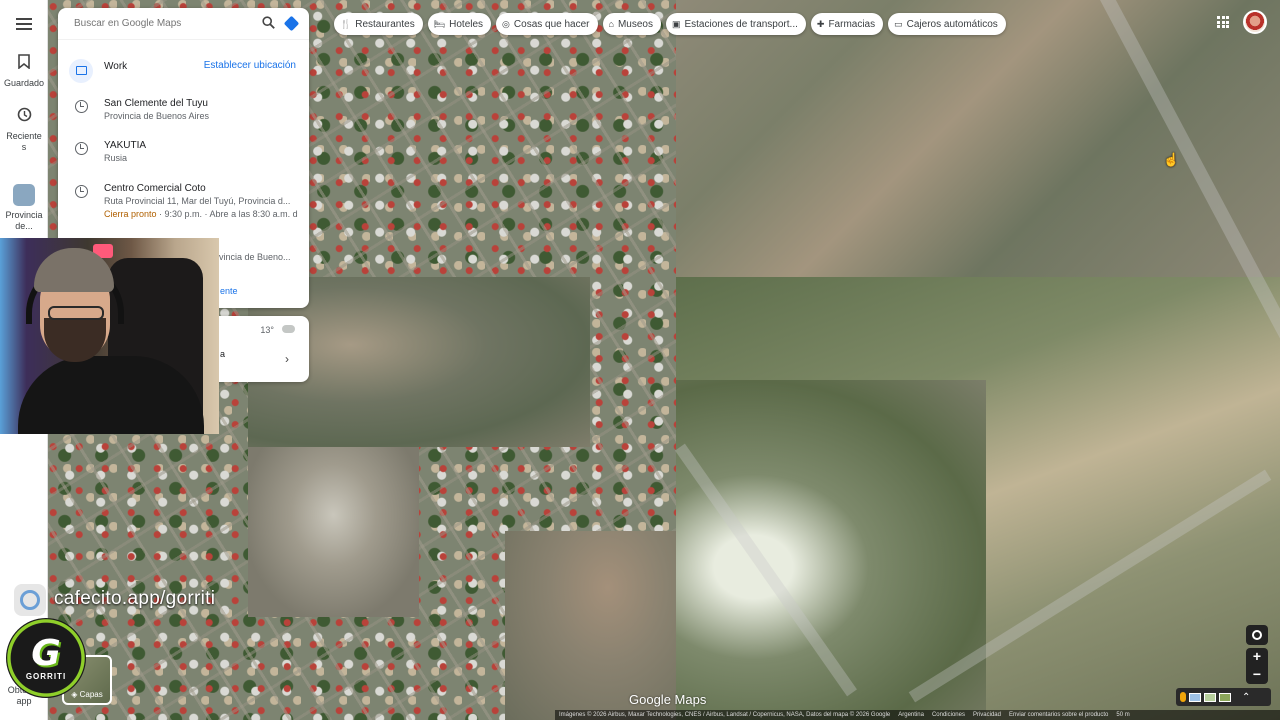 This screenshot has height=720, width=1280. I want to click on chip-label: Museos, so click(635, 24).